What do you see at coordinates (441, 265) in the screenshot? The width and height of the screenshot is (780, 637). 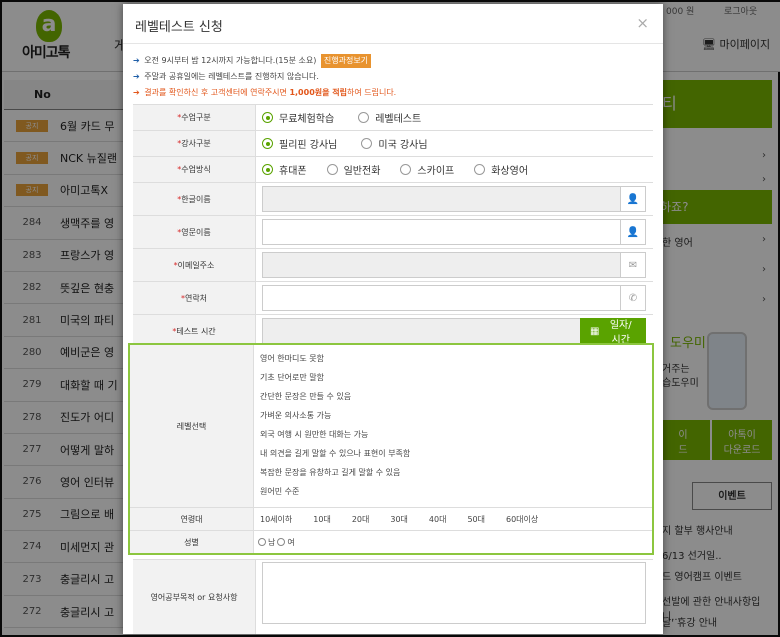 I see `email-input` at bounding box center [441, 265].